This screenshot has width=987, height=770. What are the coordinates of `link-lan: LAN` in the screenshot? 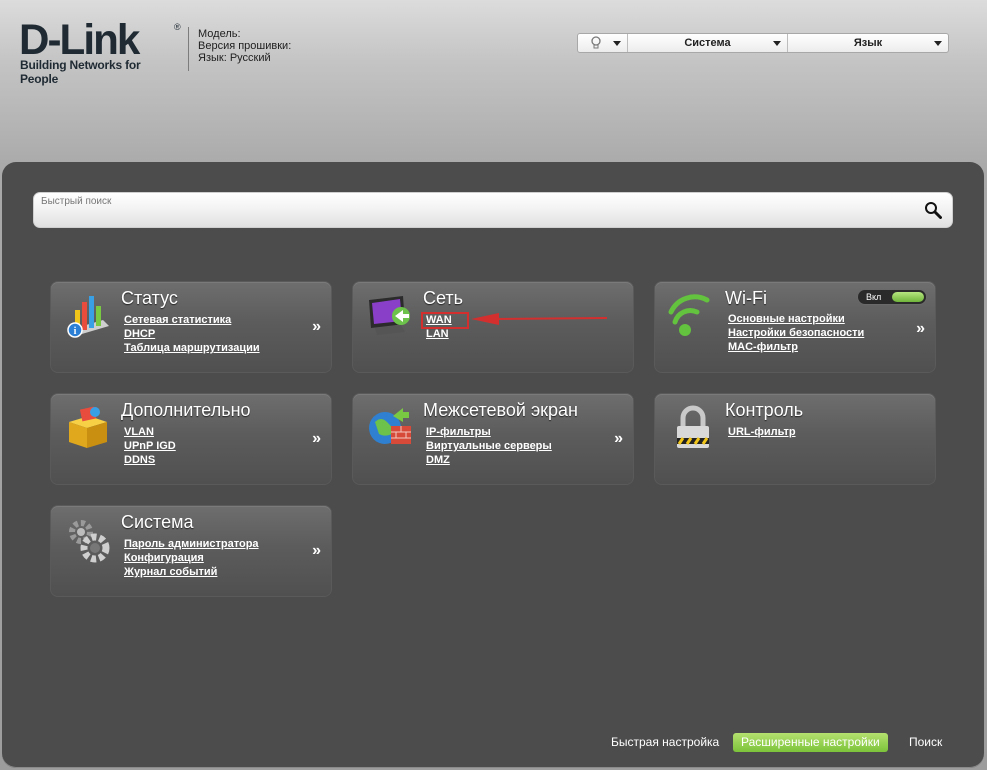 It's located at (439, 334).